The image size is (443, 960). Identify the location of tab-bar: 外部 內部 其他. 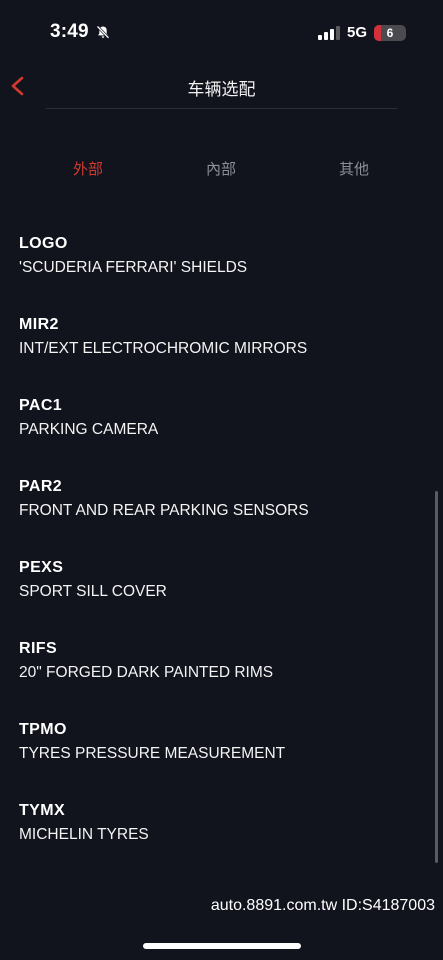
(221, 171).